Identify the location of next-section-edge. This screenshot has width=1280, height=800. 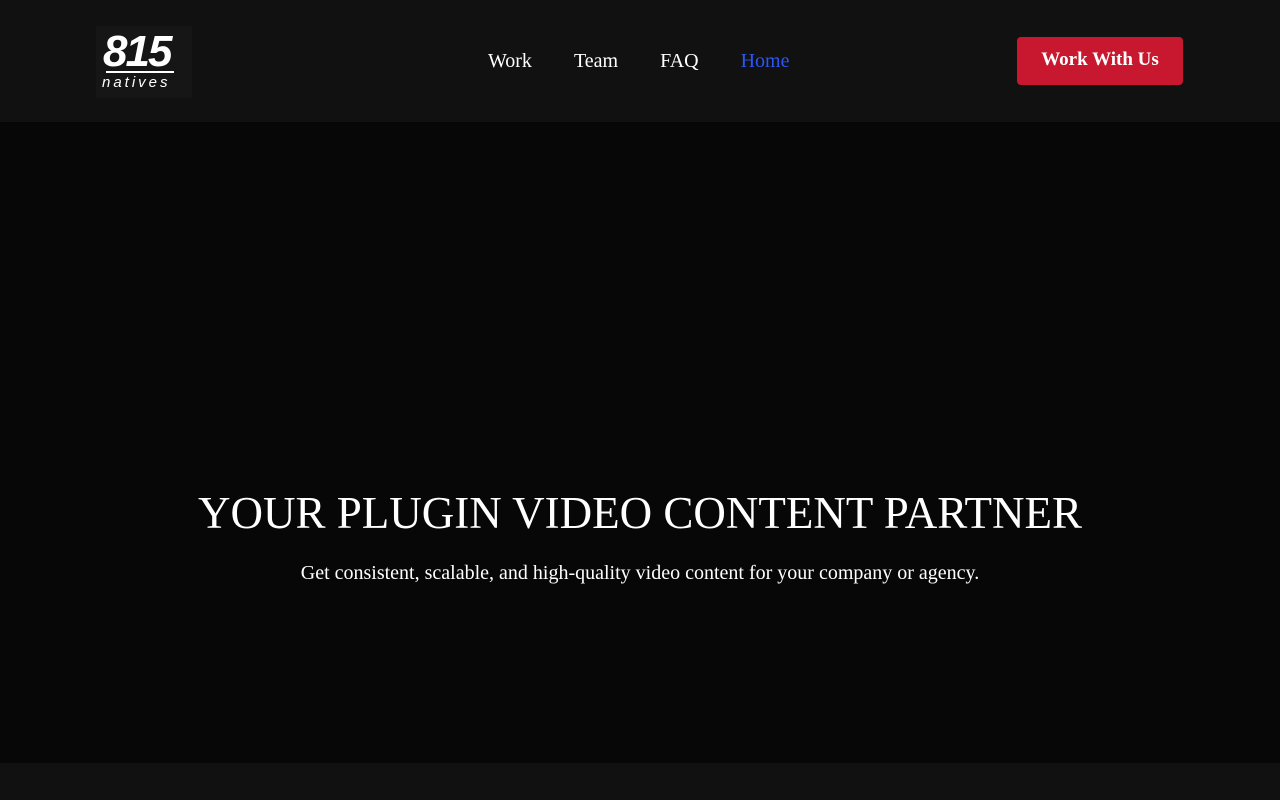
(640, 781).